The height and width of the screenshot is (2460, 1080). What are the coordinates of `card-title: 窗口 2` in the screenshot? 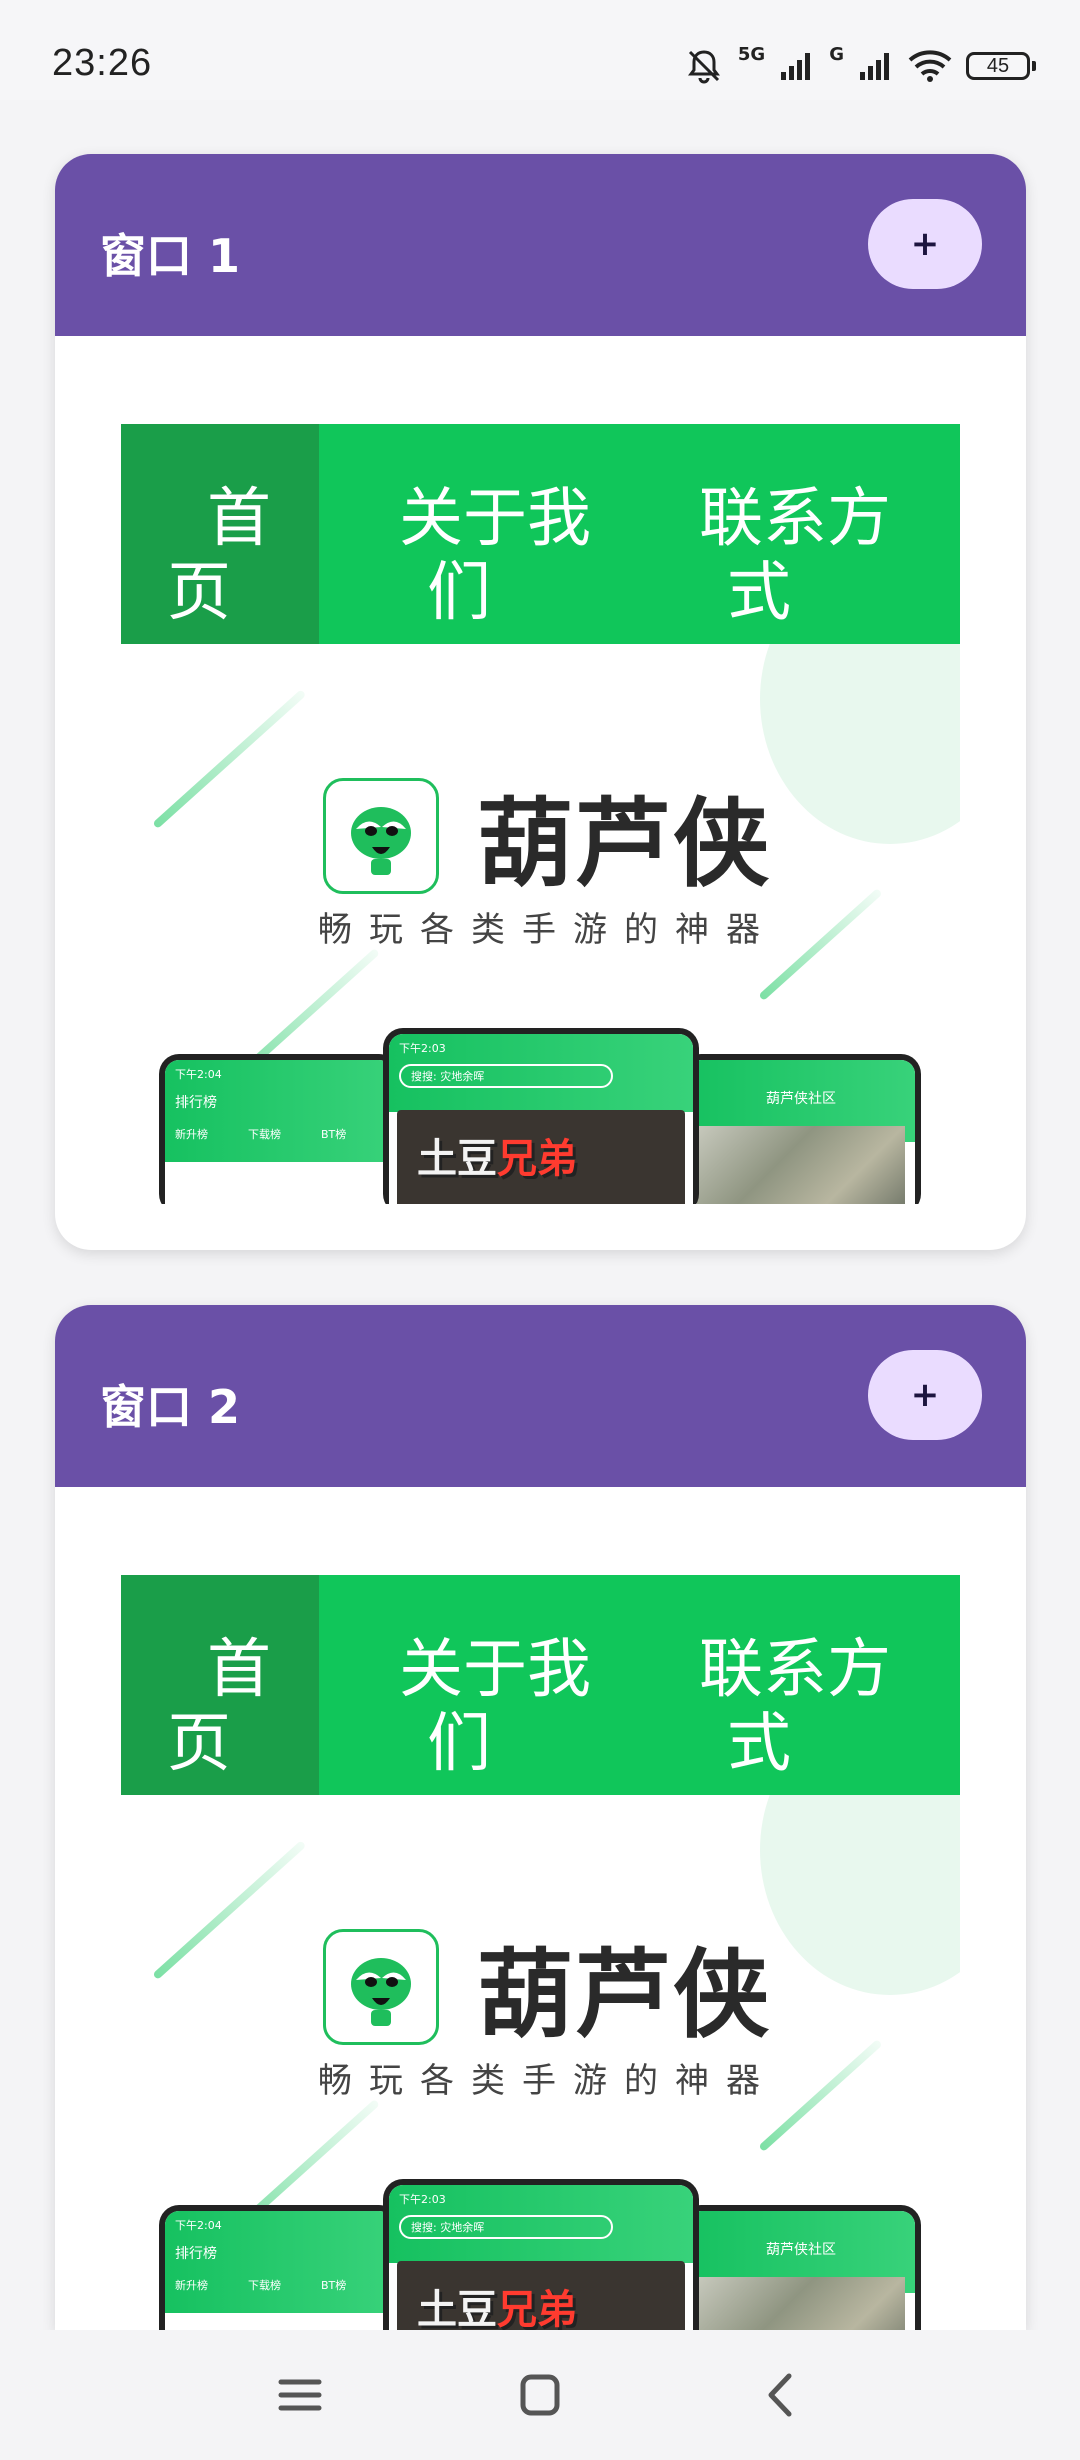 It's located at (170, 1407).